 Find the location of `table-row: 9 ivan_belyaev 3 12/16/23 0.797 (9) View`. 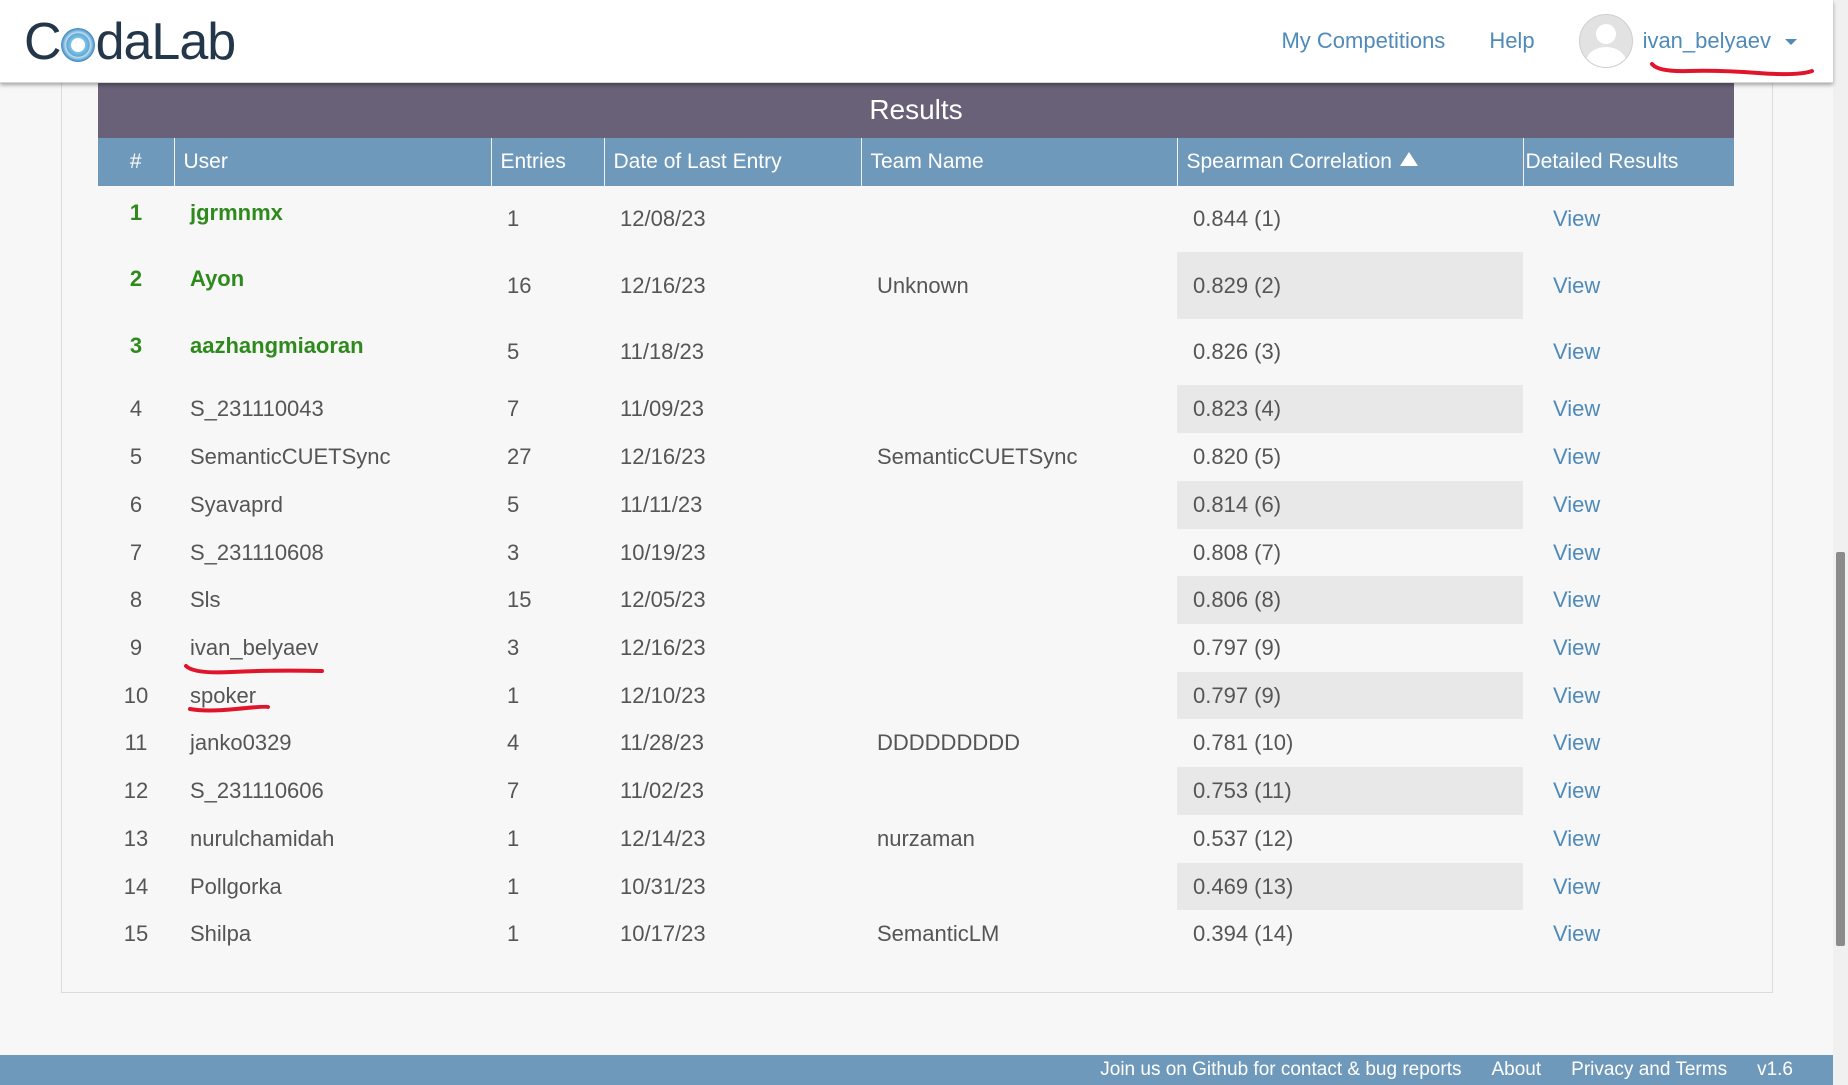

table-row: 9 ivan_belyaev 3 12/16/23 0.797 (9) View is located at coordinates (916, 648).